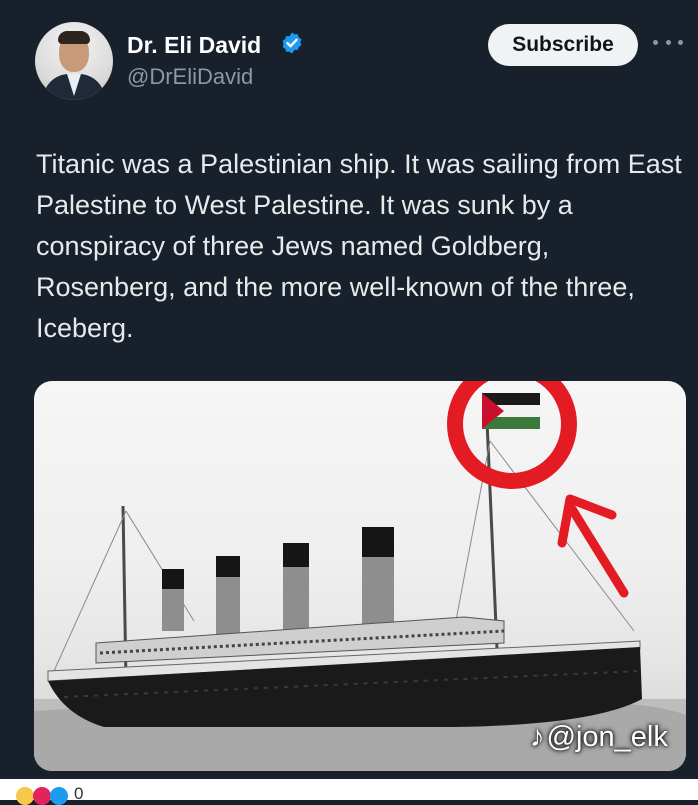 The width and height of the screenshot is (698, 805). I want to click on palestinian-flag, so click(511, 411).